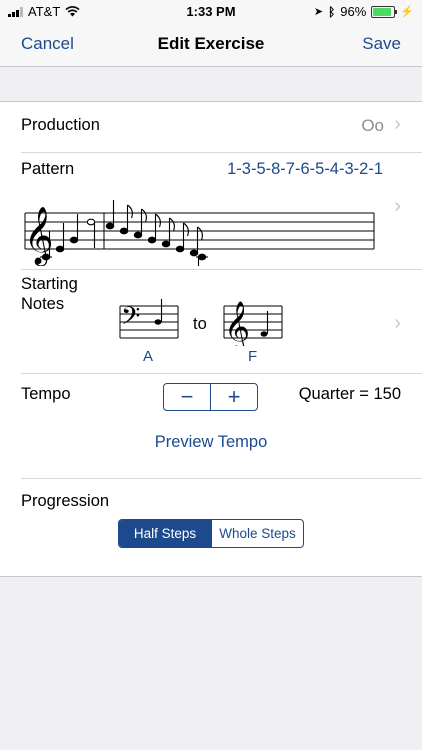 This screenshot has height=750, width=422. Describe the element at coordinates (407, 12) in the screenshot. I see `charging-icon: ⚡` at that location.